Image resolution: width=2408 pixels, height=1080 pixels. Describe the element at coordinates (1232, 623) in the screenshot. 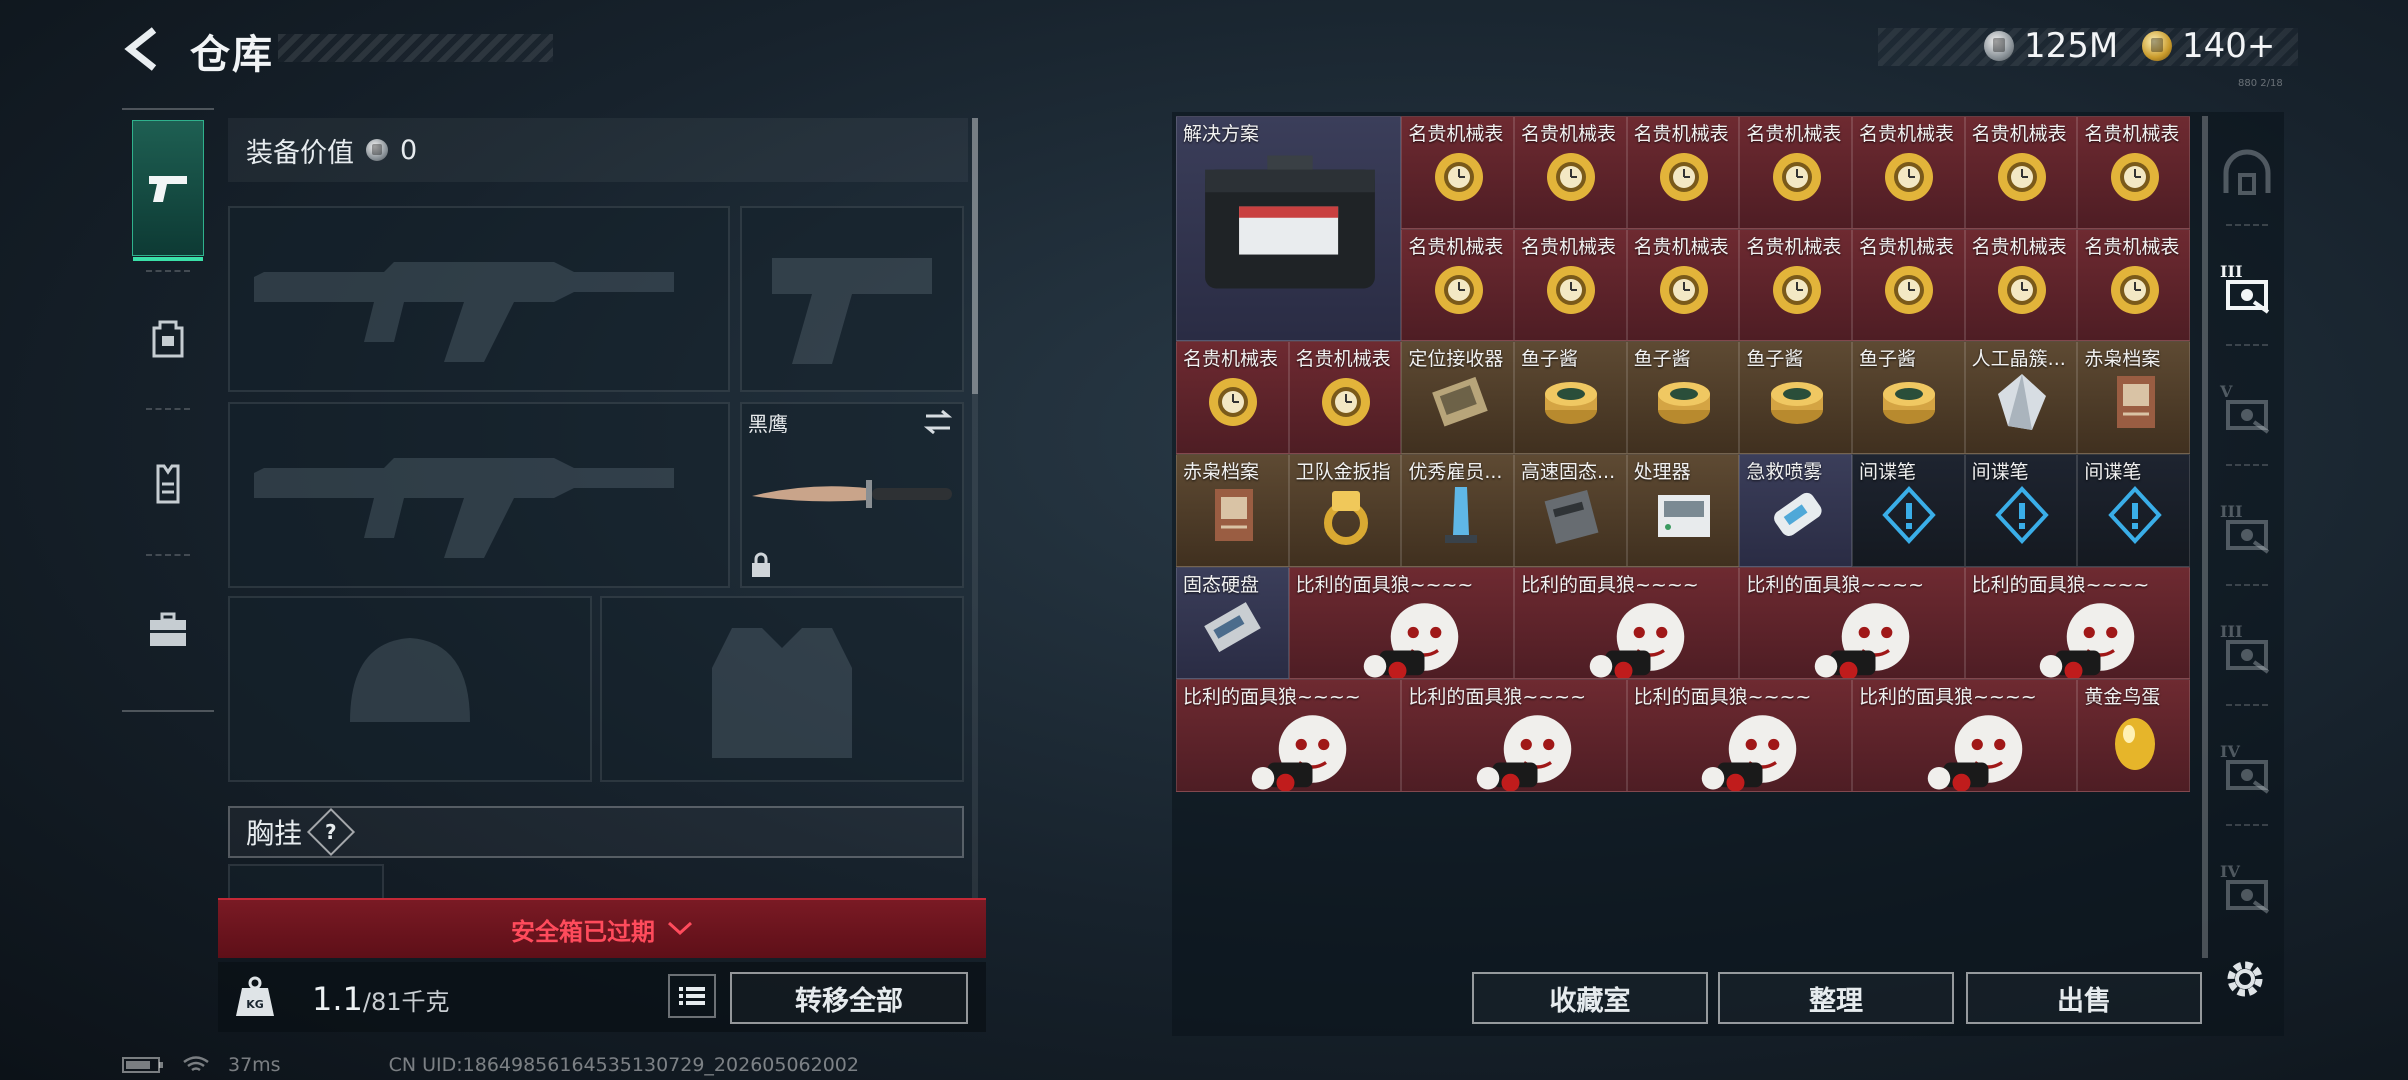

I see `stash-item-ssd-card: 固态硬盘` at that location.